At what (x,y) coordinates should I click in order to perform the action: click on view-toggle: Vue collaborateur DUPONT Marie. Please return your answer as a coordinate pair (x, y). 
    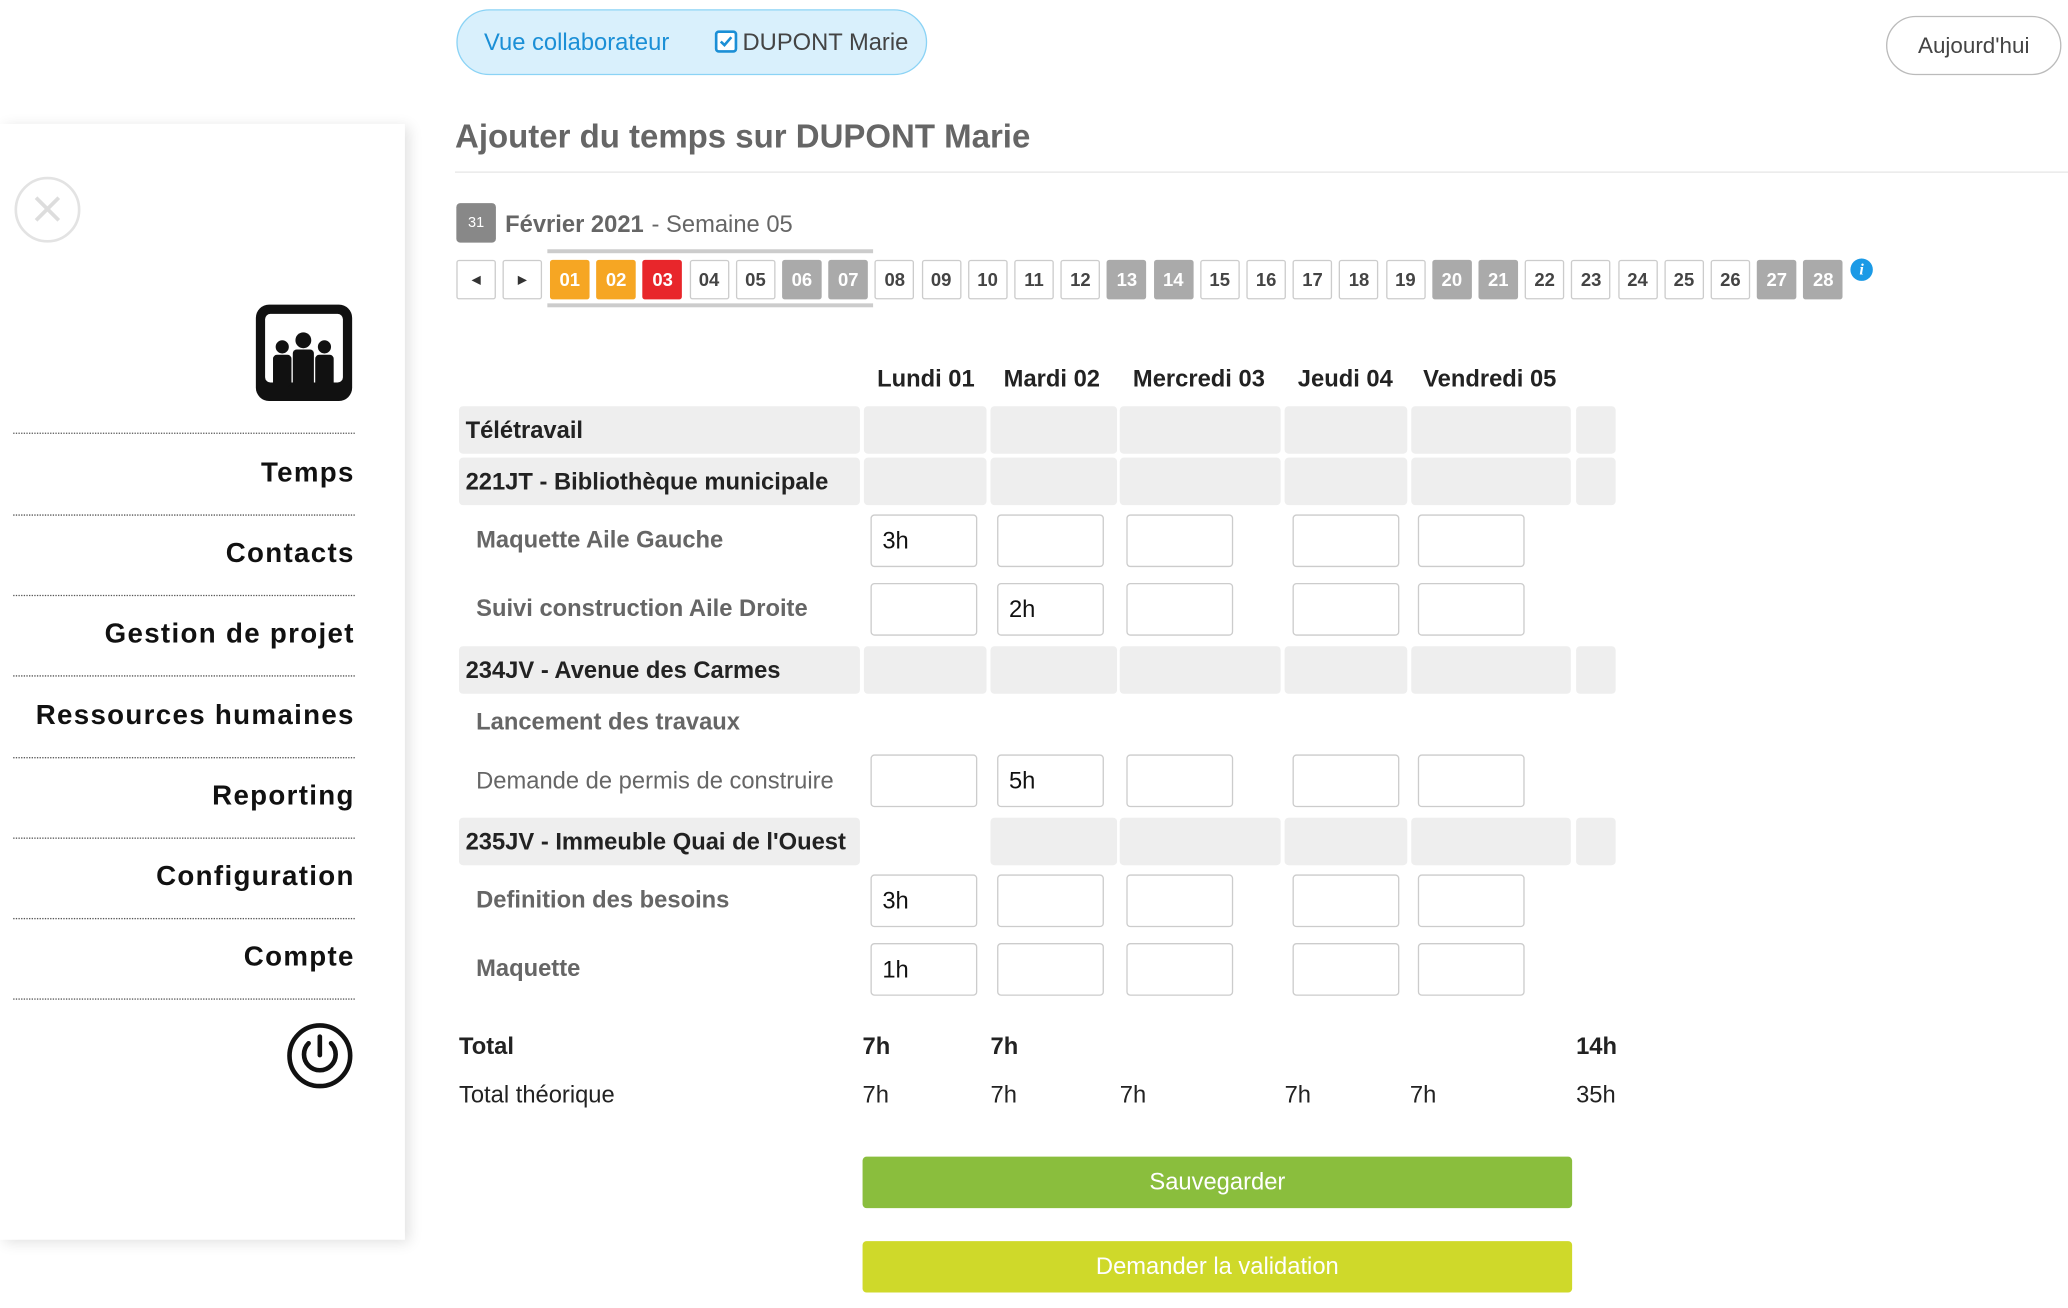
    Looking at the image, I should click on (692, 42).